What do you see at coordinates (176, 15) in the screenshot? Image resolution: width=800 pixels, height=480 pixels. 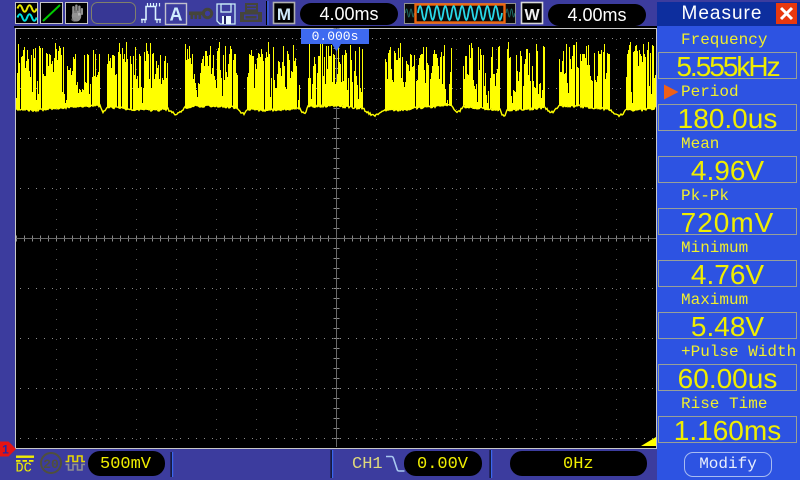 I see `svg-text: A` at bounding box center [176, 15].